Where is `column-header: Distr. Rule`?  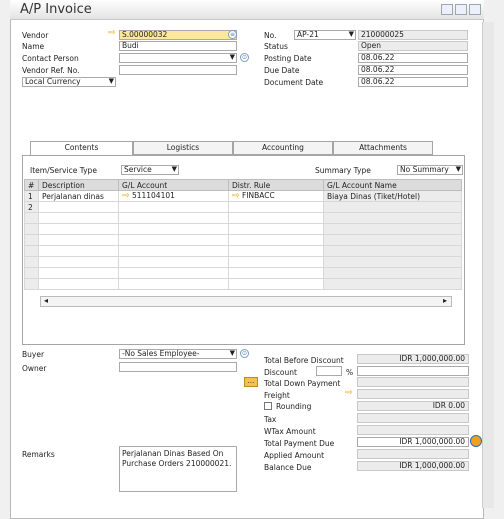 column-header: Distr. Rule is located at coordinates (276, 185).